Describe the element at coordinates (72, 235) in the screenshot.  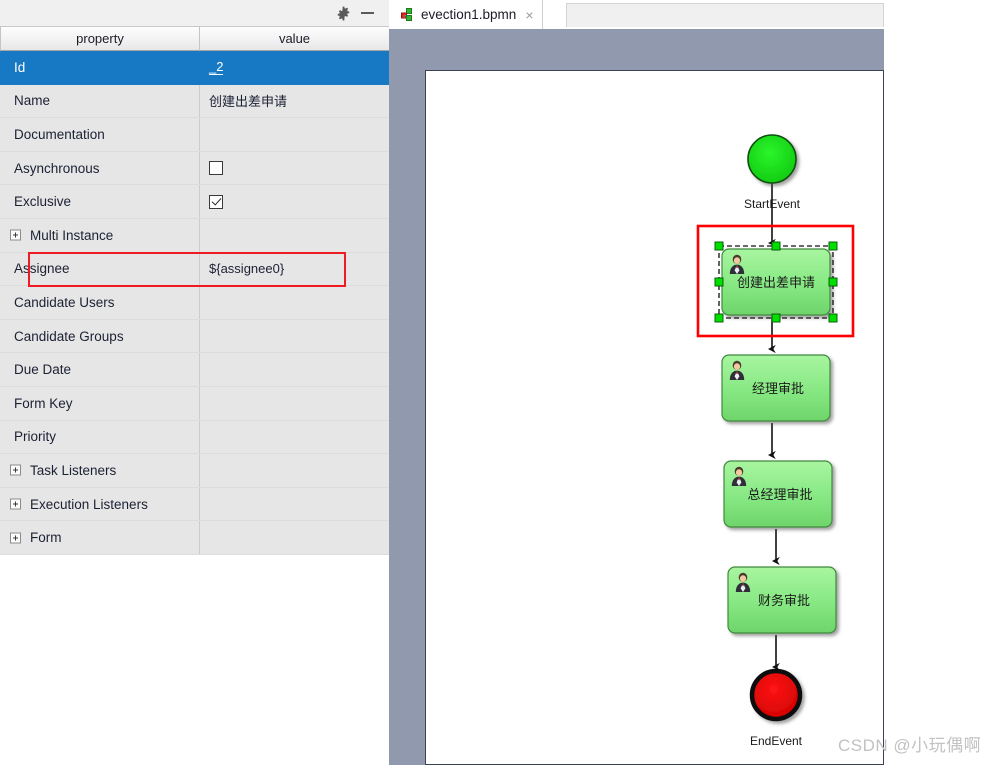
I see `property-name-label: Multi Instance` at that location.